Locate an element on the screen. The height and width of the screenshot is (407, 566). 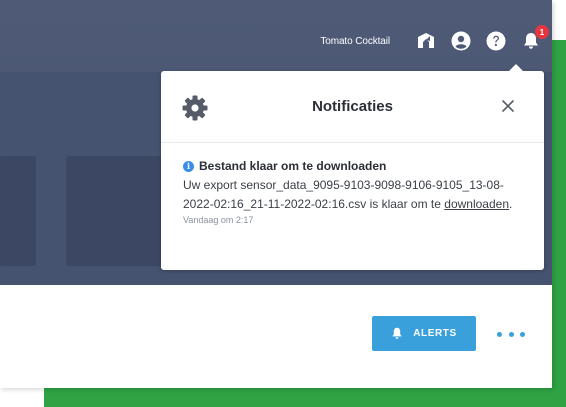
gear-icon is located at coordinates (195, 110).